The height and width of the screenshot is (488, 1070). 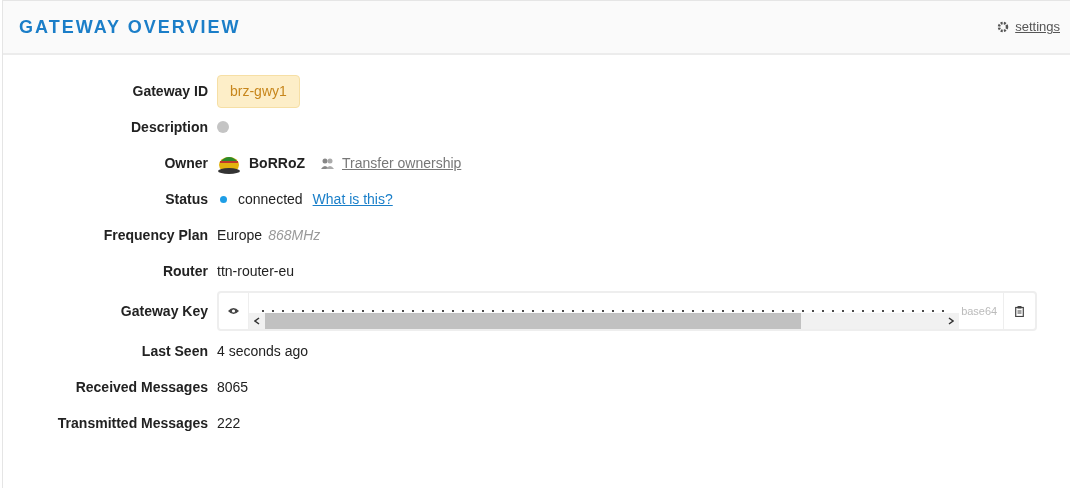 I want to click on frequency-plan: Europe, so click(x=240, y=235).